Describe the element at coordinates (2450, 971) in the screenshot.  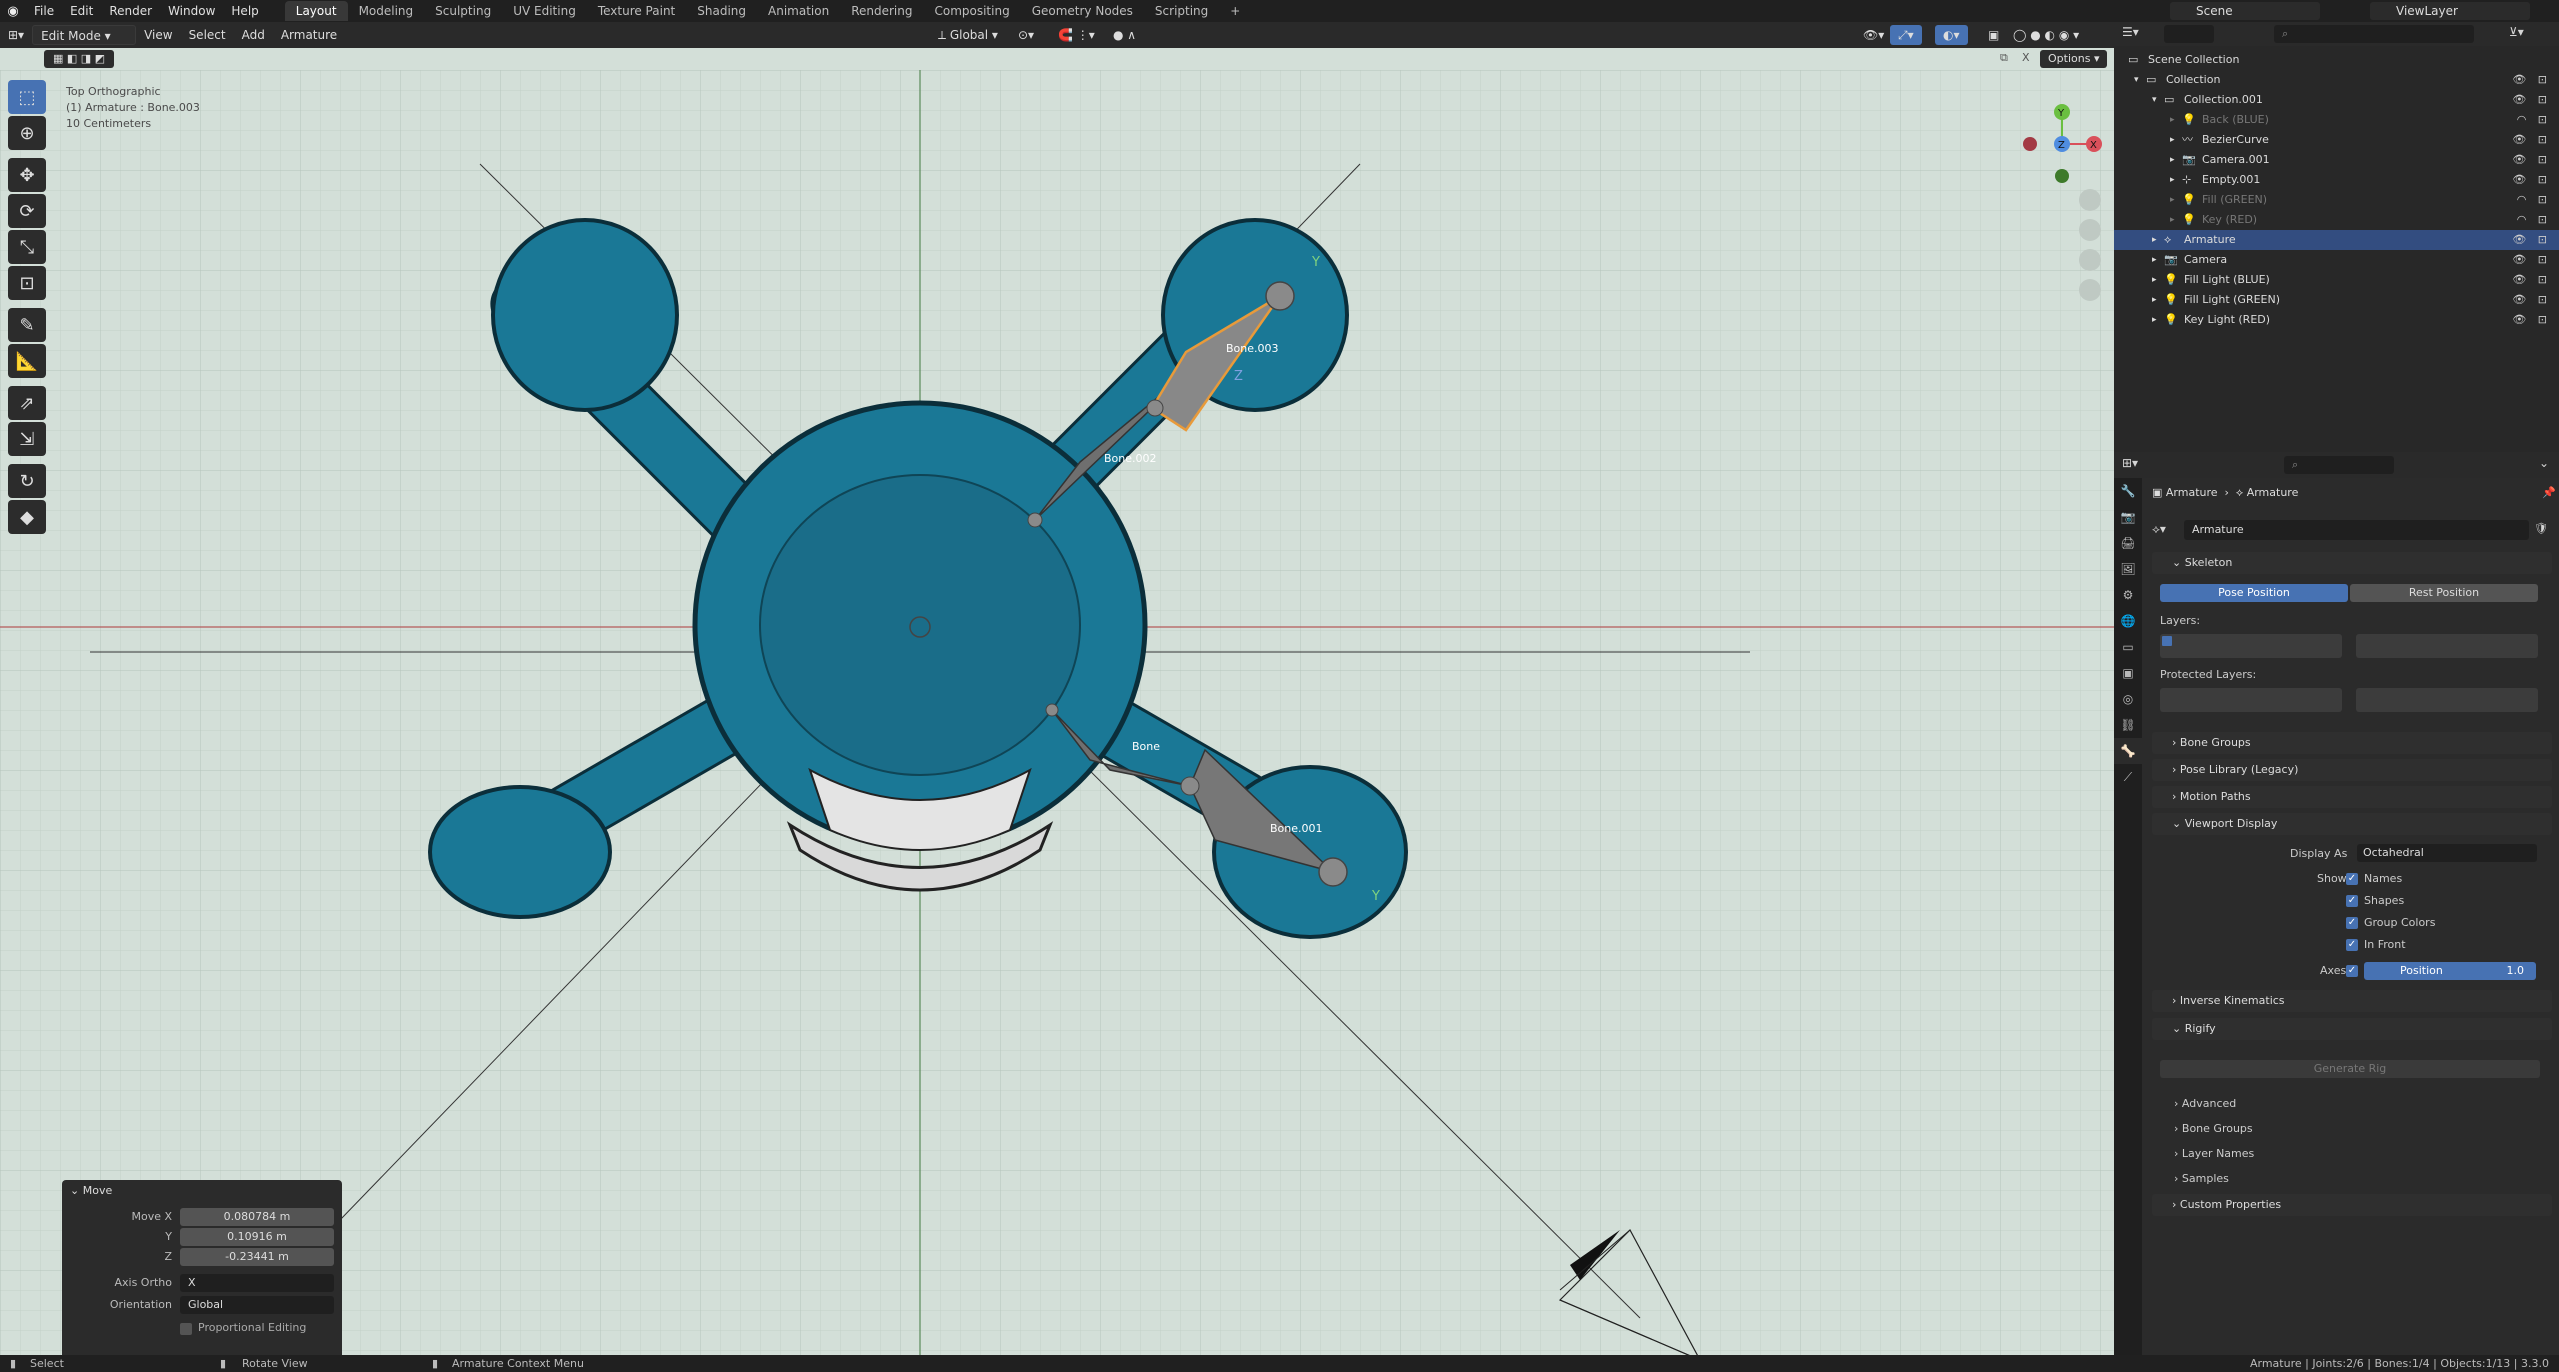
I see `axes-position-slider: Position 1.0` at that location.